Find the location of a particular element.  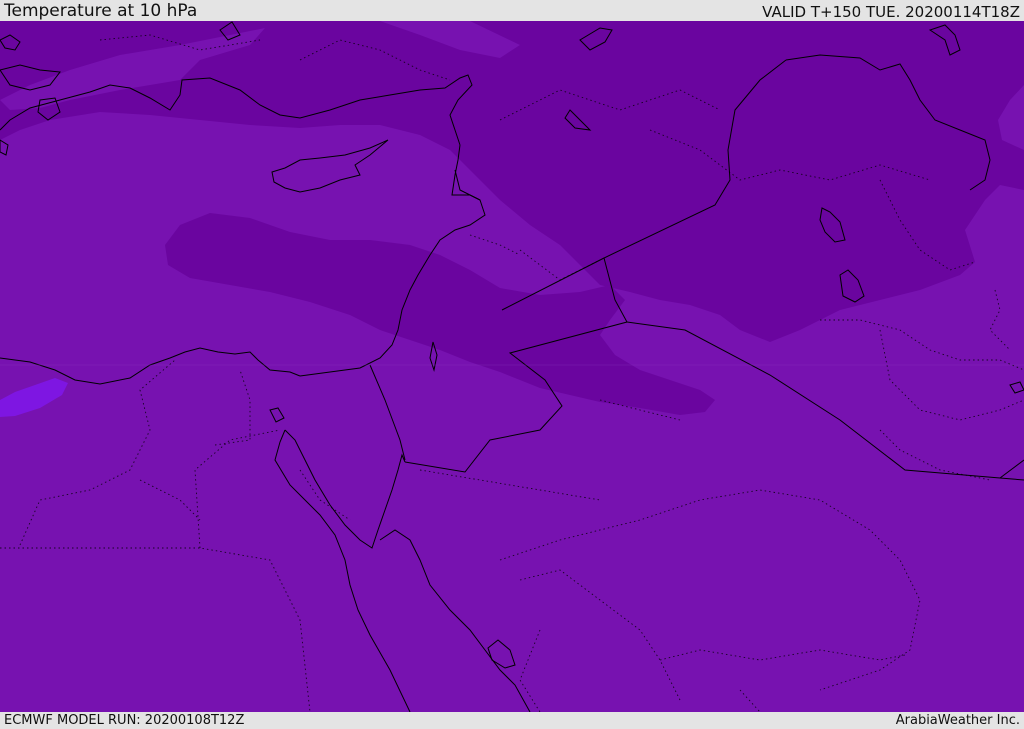

valid-time-label: VALID T+150 TUE. 20200114T18Z is located at coordinates (891, 12).